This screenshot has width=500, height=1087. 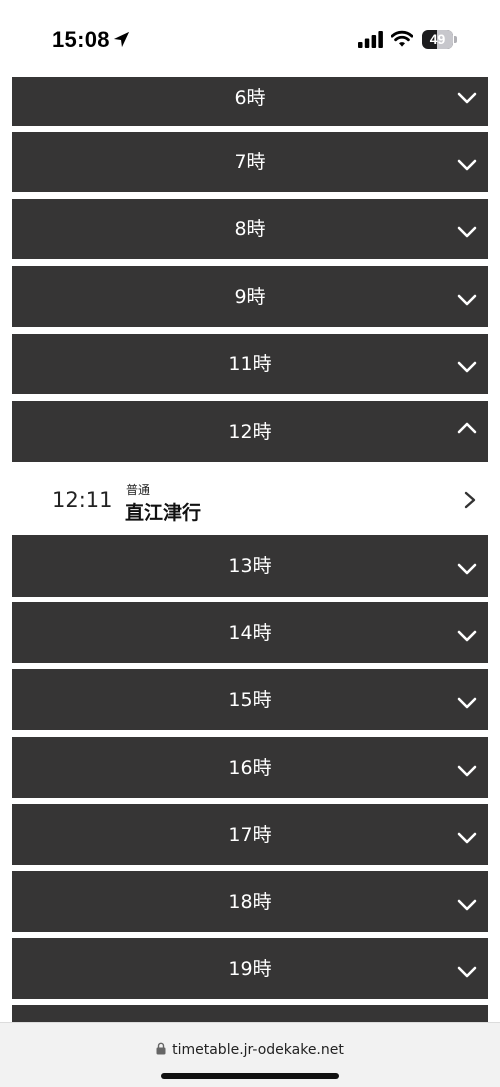 What do you see at coordinates (250, 1076) in the screenshot?
I see `home-indicator` at bounding box center [250, 1076].